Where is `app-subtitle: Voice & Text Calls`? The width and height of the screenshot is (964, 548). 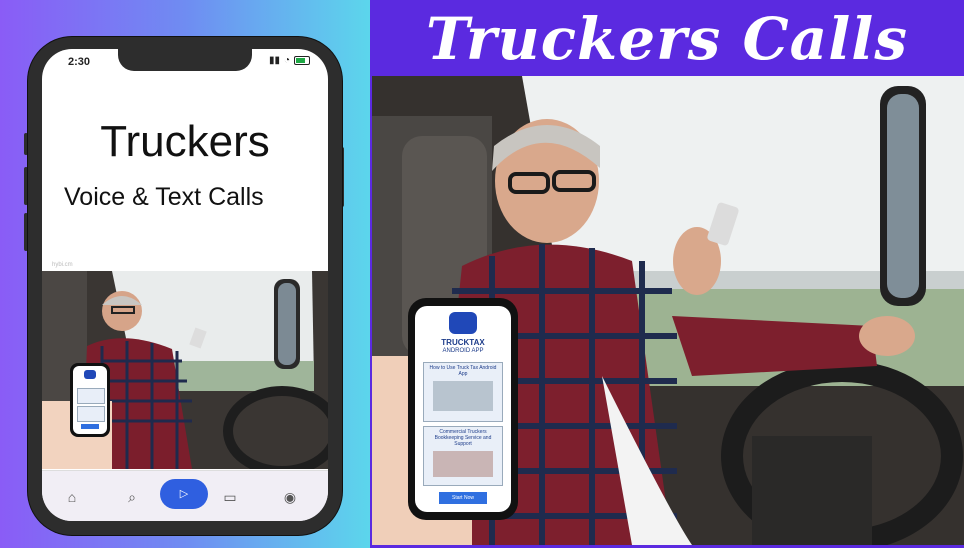 app-subtitle: Voice & Text Calls is located at coordinates (164, 197).